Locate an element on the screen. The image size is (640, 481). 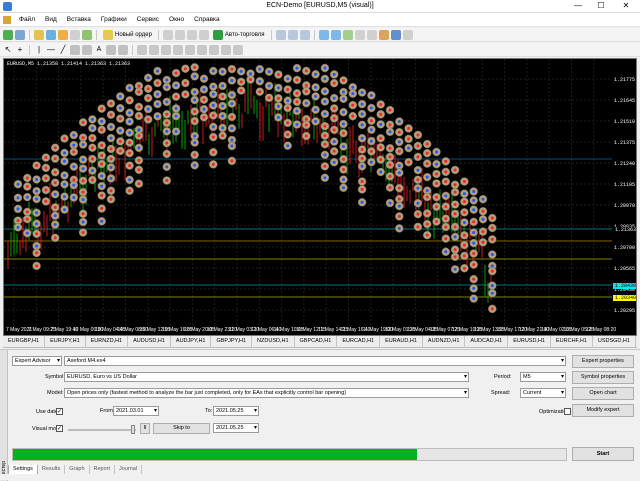
symbol-tab: GBPAUD,H1 is located at coordinates (636, 341).